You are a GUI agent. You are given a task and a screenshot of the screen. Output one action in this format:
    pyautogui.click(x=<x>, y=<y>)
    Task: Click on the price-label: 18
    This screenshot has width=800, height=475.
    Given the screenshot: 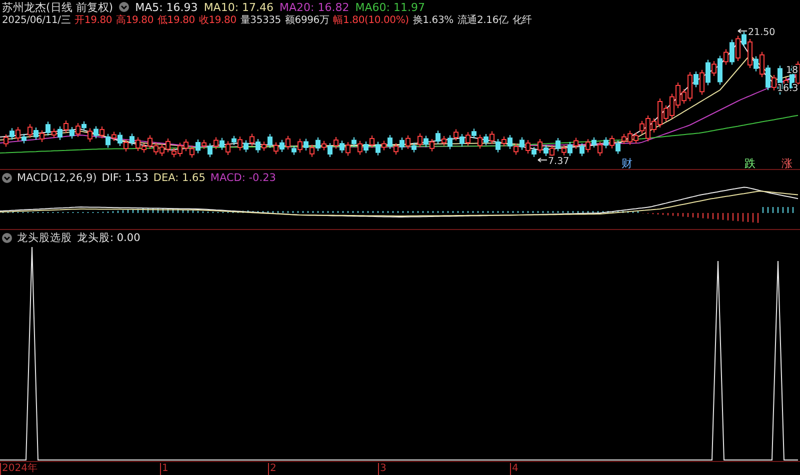 What is the action you would take?
    pyautogui.click(x=792, y=70)
    